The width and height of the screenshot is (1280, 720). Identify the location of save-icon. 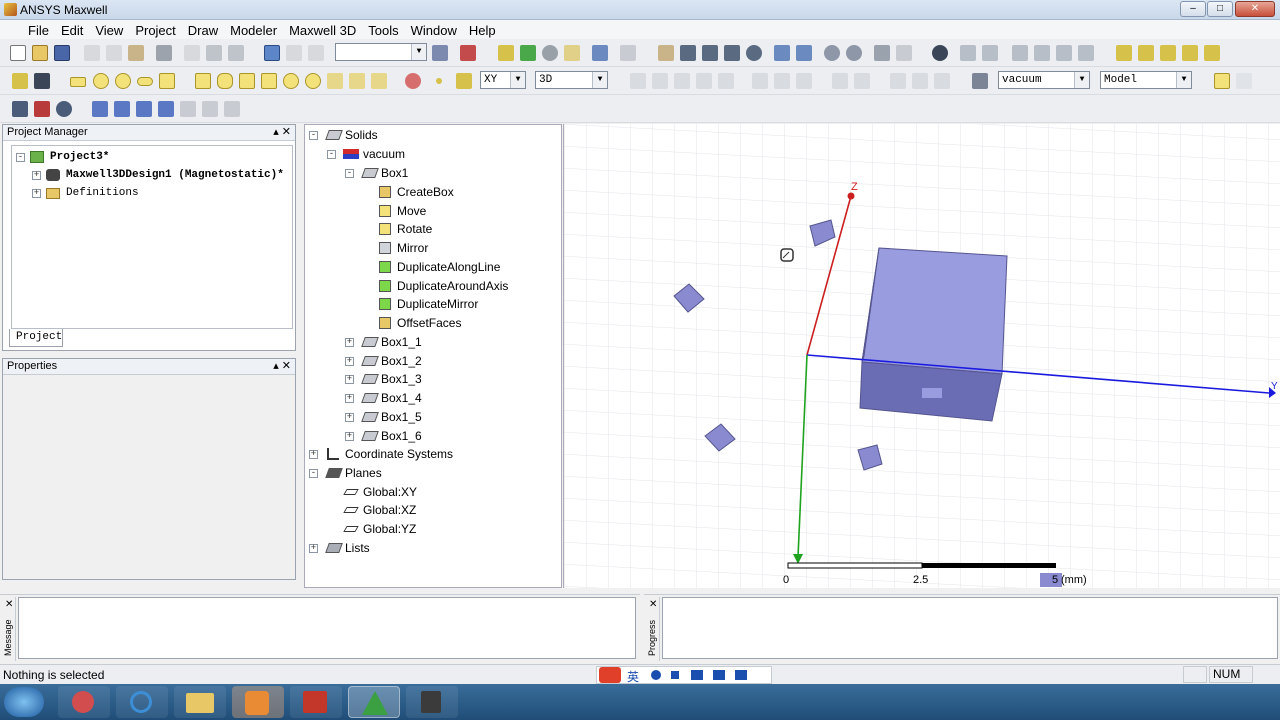
(62, 53).